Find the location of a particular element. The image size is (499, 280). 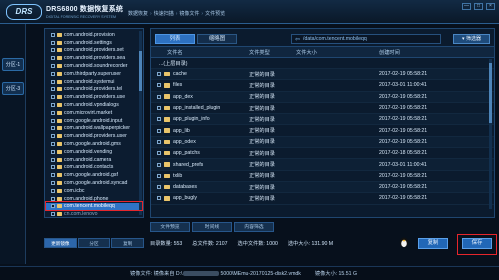

table-row: databases 正常的目录 2017-02-19 05:58:21 is located at coordinates (322, 187).